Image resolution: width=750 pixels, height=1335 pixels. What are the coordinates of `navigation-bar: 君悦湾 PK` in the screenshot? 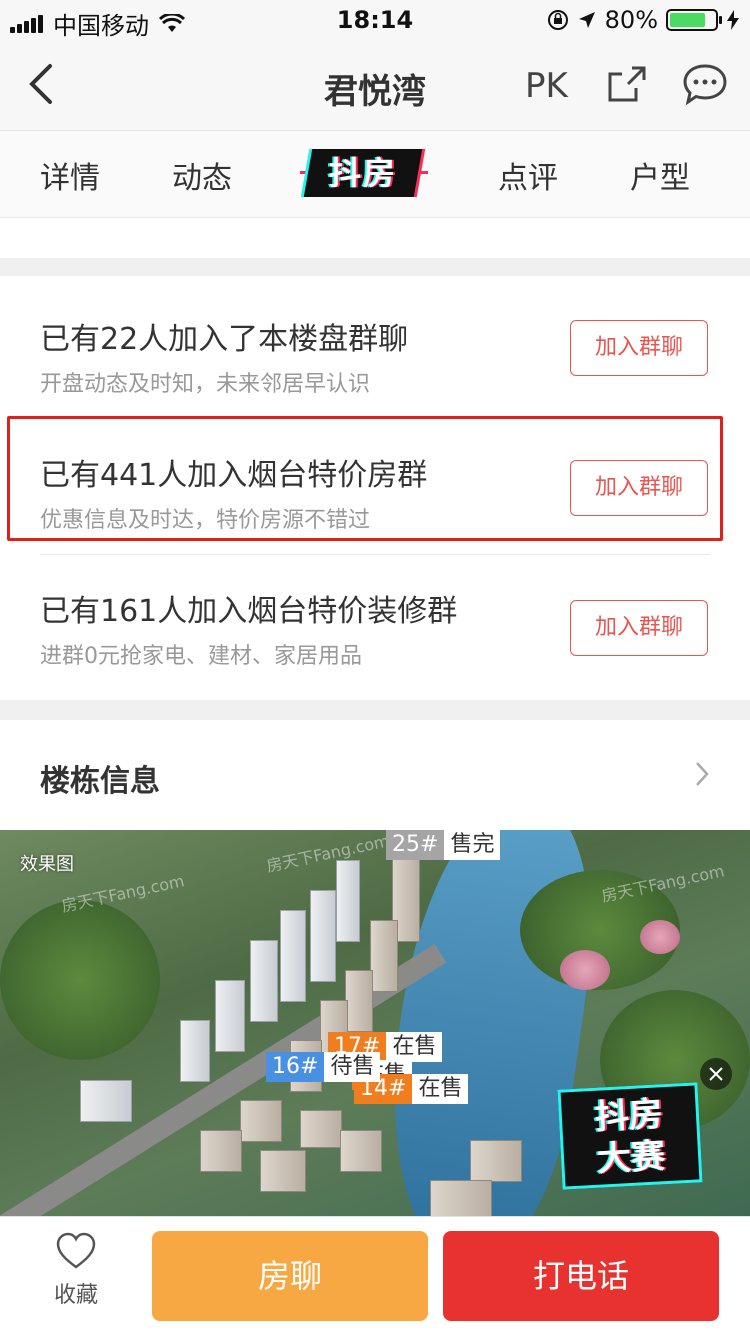 It's located at (375, 85).